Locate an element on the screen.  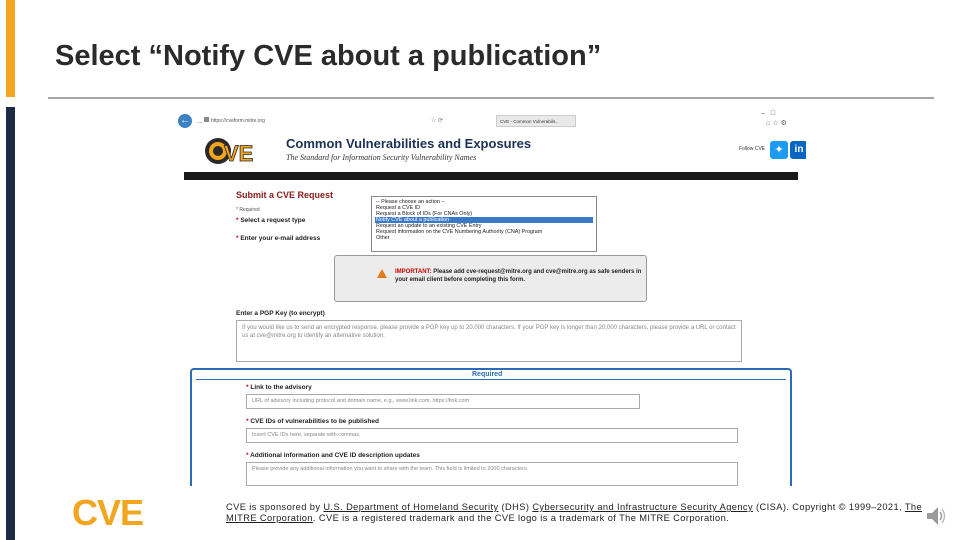
required-section-title: Required is located at coordinates (487, 374).